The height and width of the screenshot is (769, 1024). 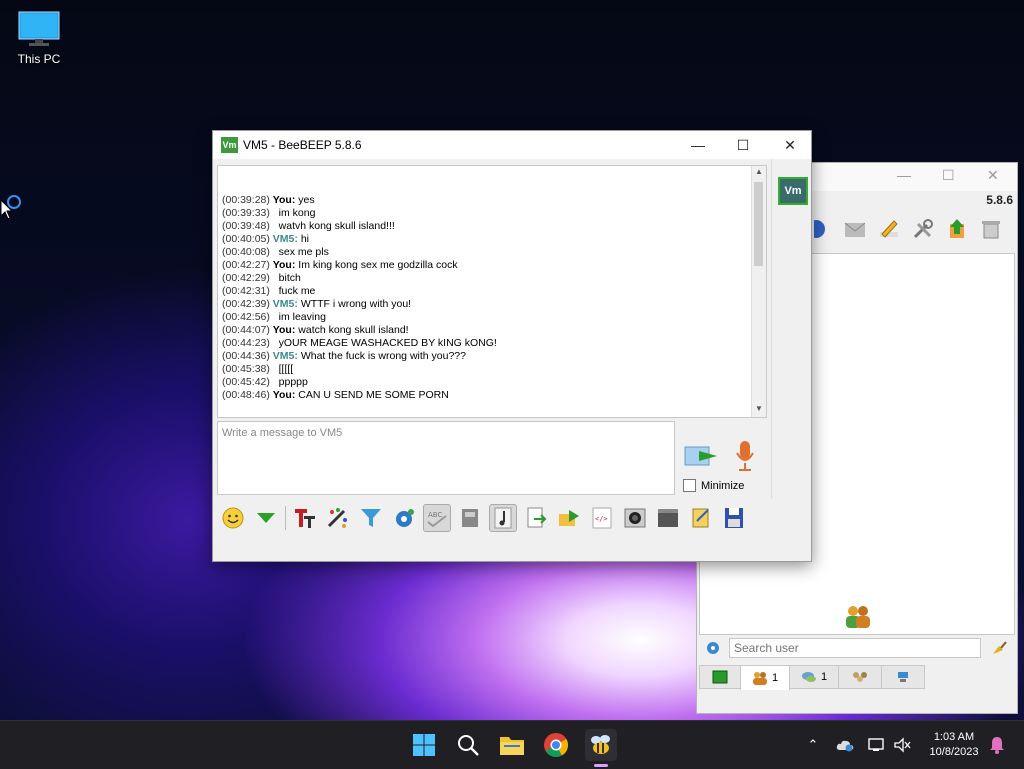 I want to click on status-globe-icon, so click(x=819, y=229).